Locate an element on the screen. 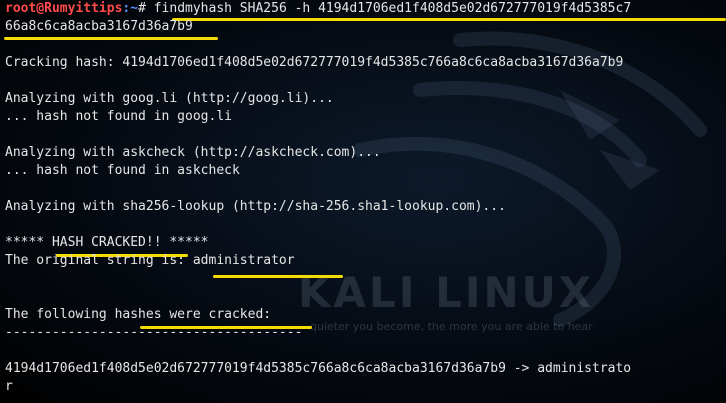 The image size is (726, 403). result-wrap-line: r is located at coordinates (9, 386).